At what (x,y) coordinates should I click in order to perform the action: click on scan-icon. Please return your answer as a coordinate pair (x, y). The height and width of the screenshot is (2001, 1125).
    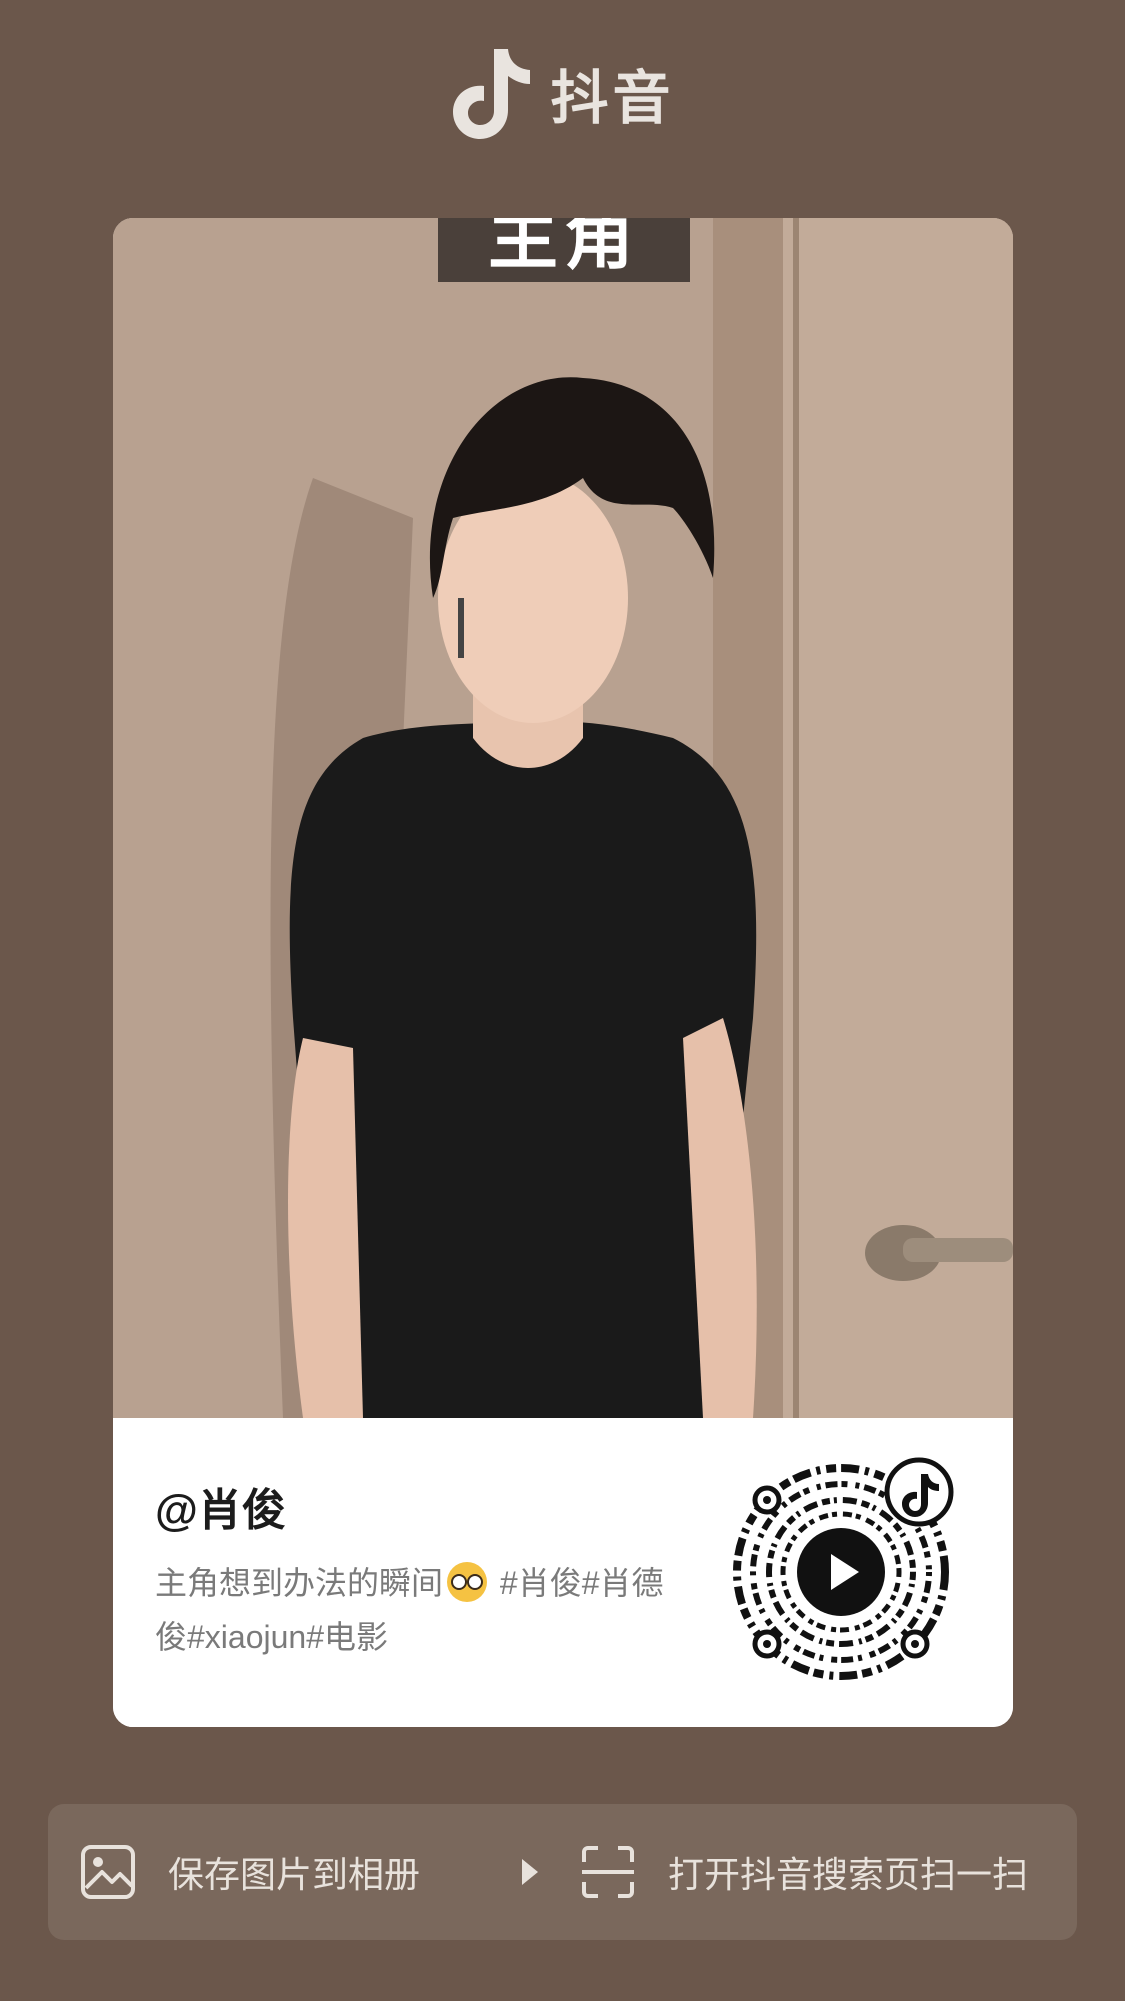
    Looking at the image, I should click on (608, 1872).